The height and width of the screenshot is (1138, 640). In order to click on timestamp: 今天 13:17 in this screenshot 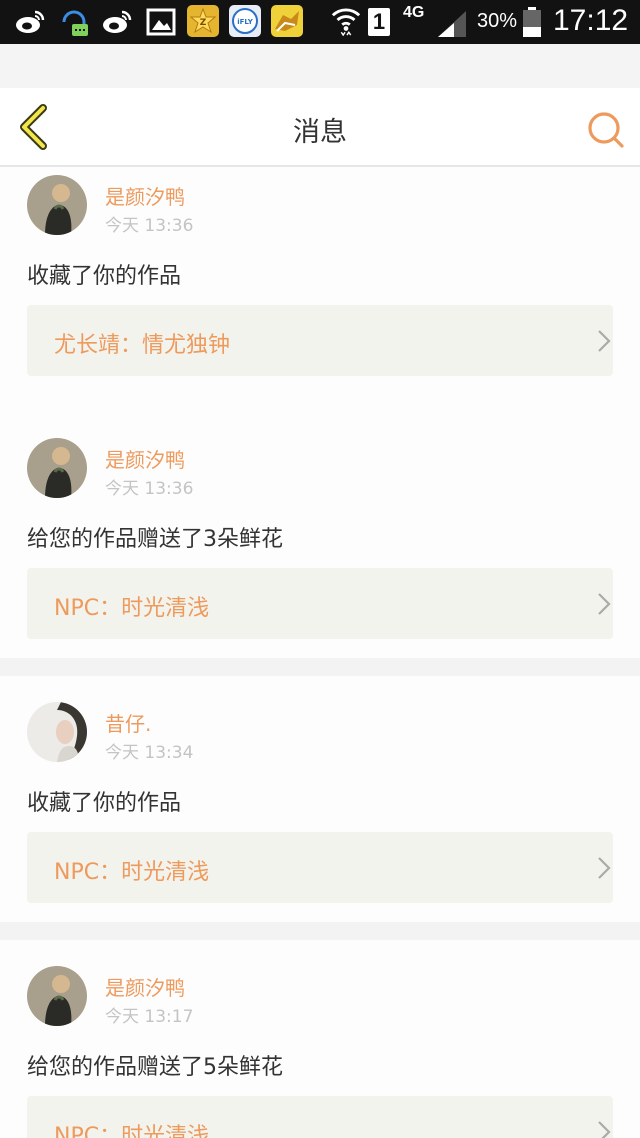, I will do `click(149, 1017)`.